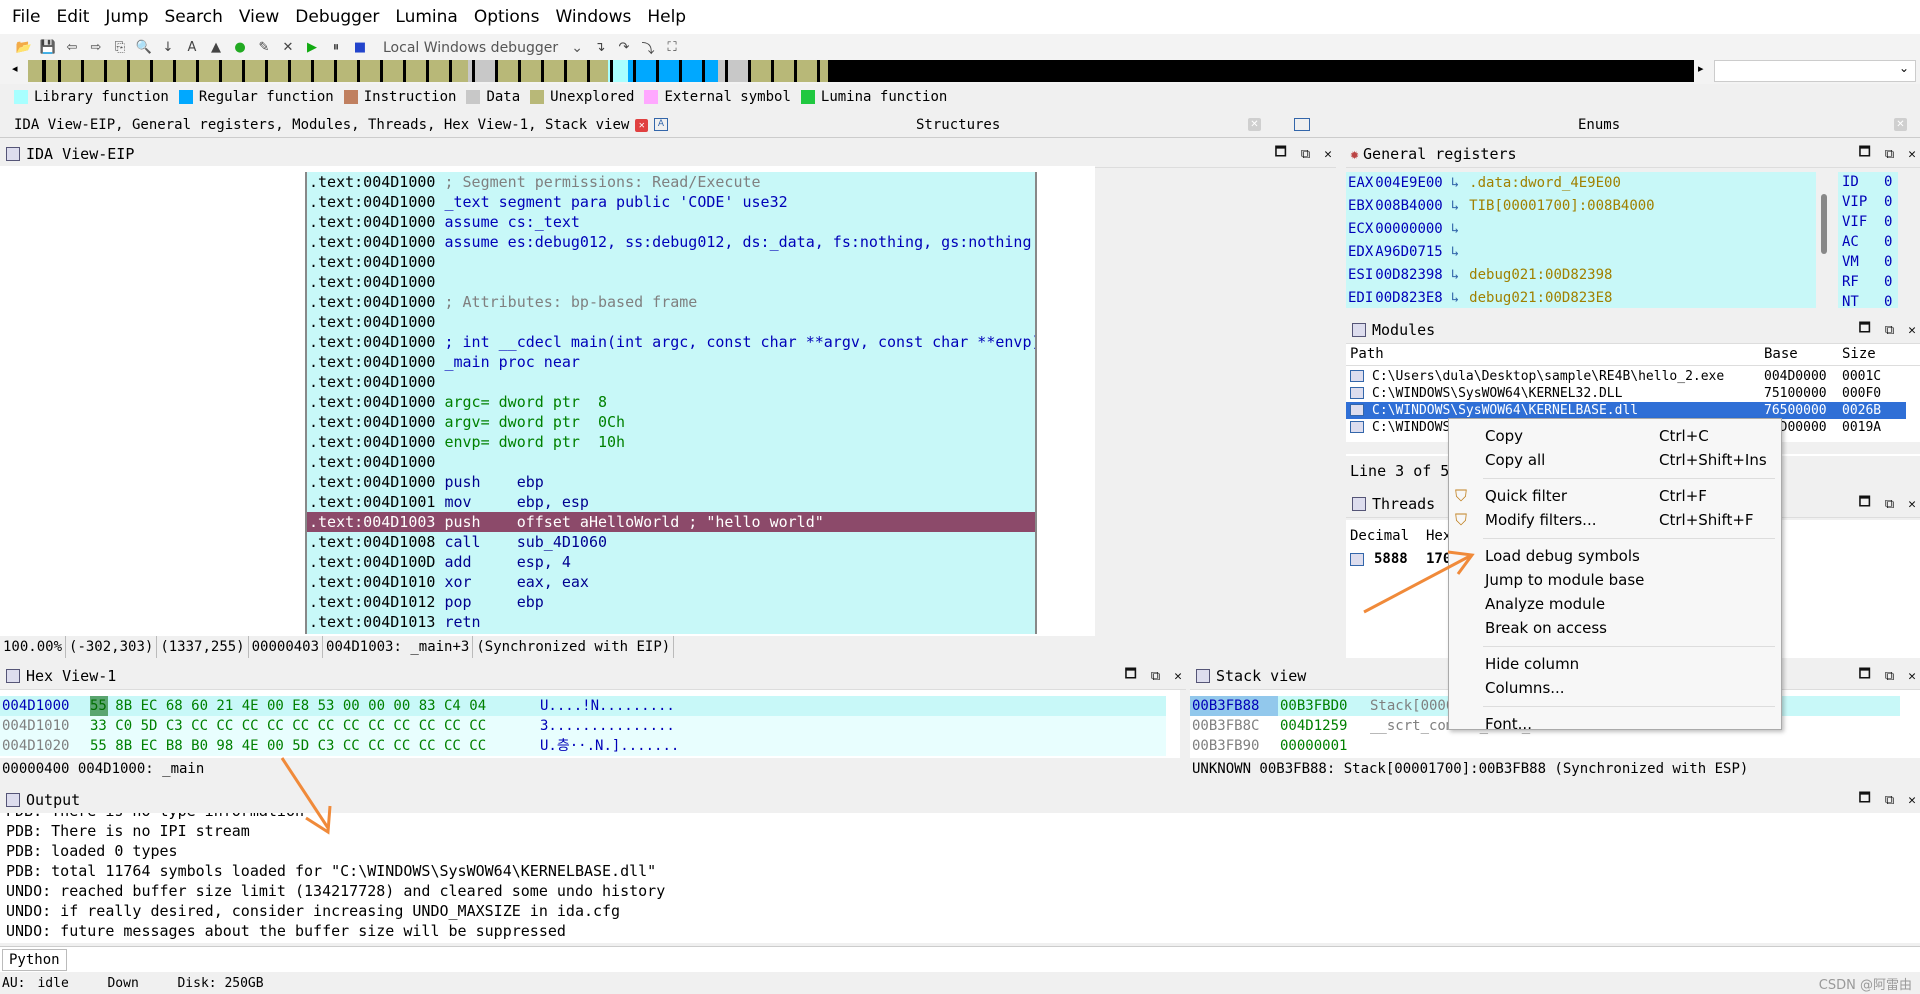  Describe the element at coordinates (666, 17) in the screenshot. I see `menu-help: Help` at that location.